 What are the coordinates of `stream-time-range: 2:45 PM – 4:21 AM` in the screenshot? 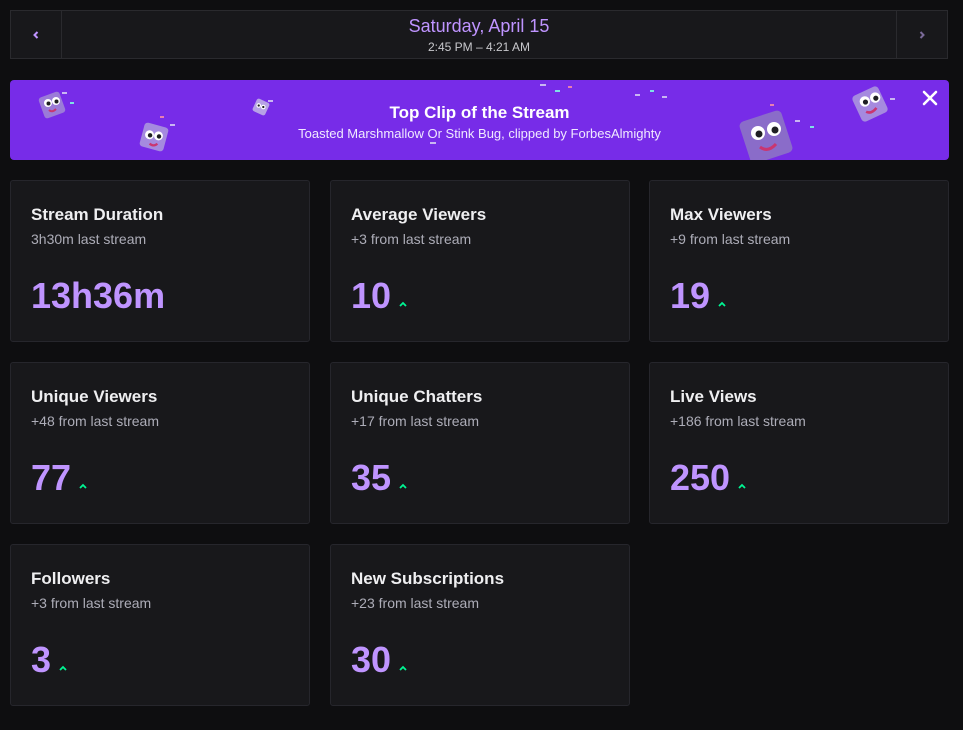 It's located at (479, 46).